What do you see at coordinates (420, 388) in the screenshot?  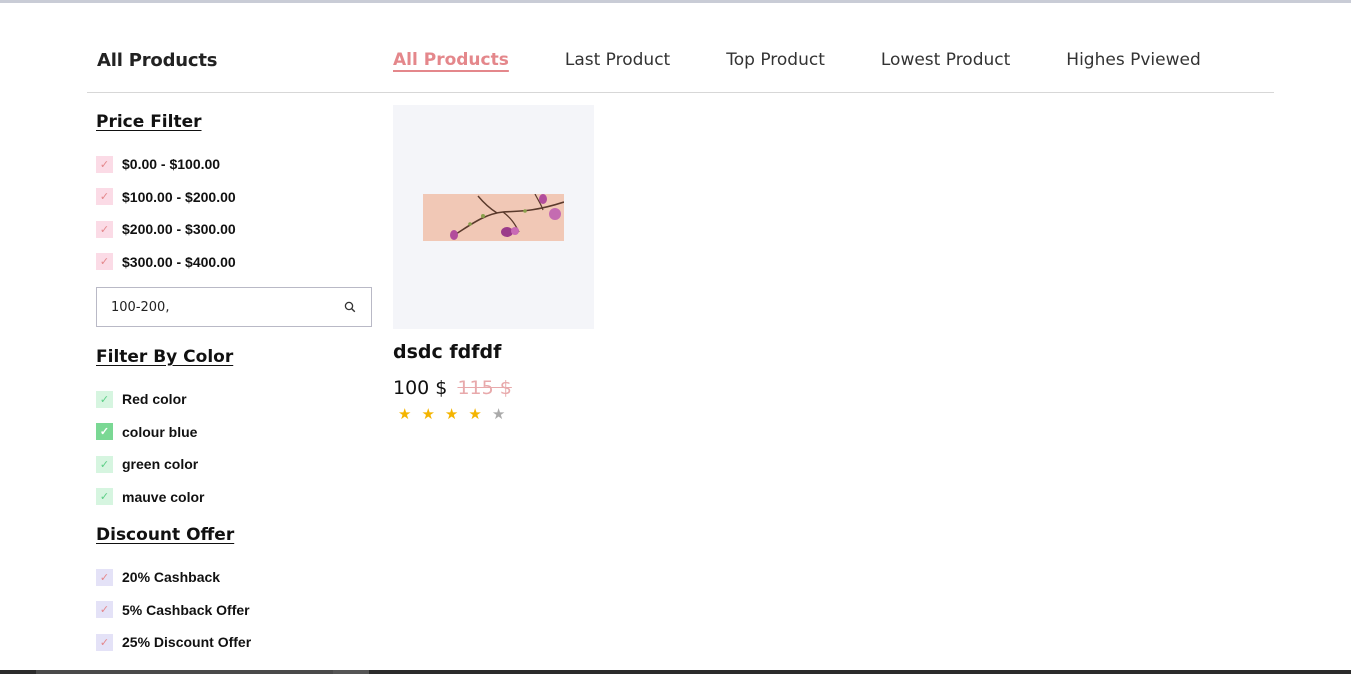 I see `product-price: 100 $` at bounding box center [420, 388].